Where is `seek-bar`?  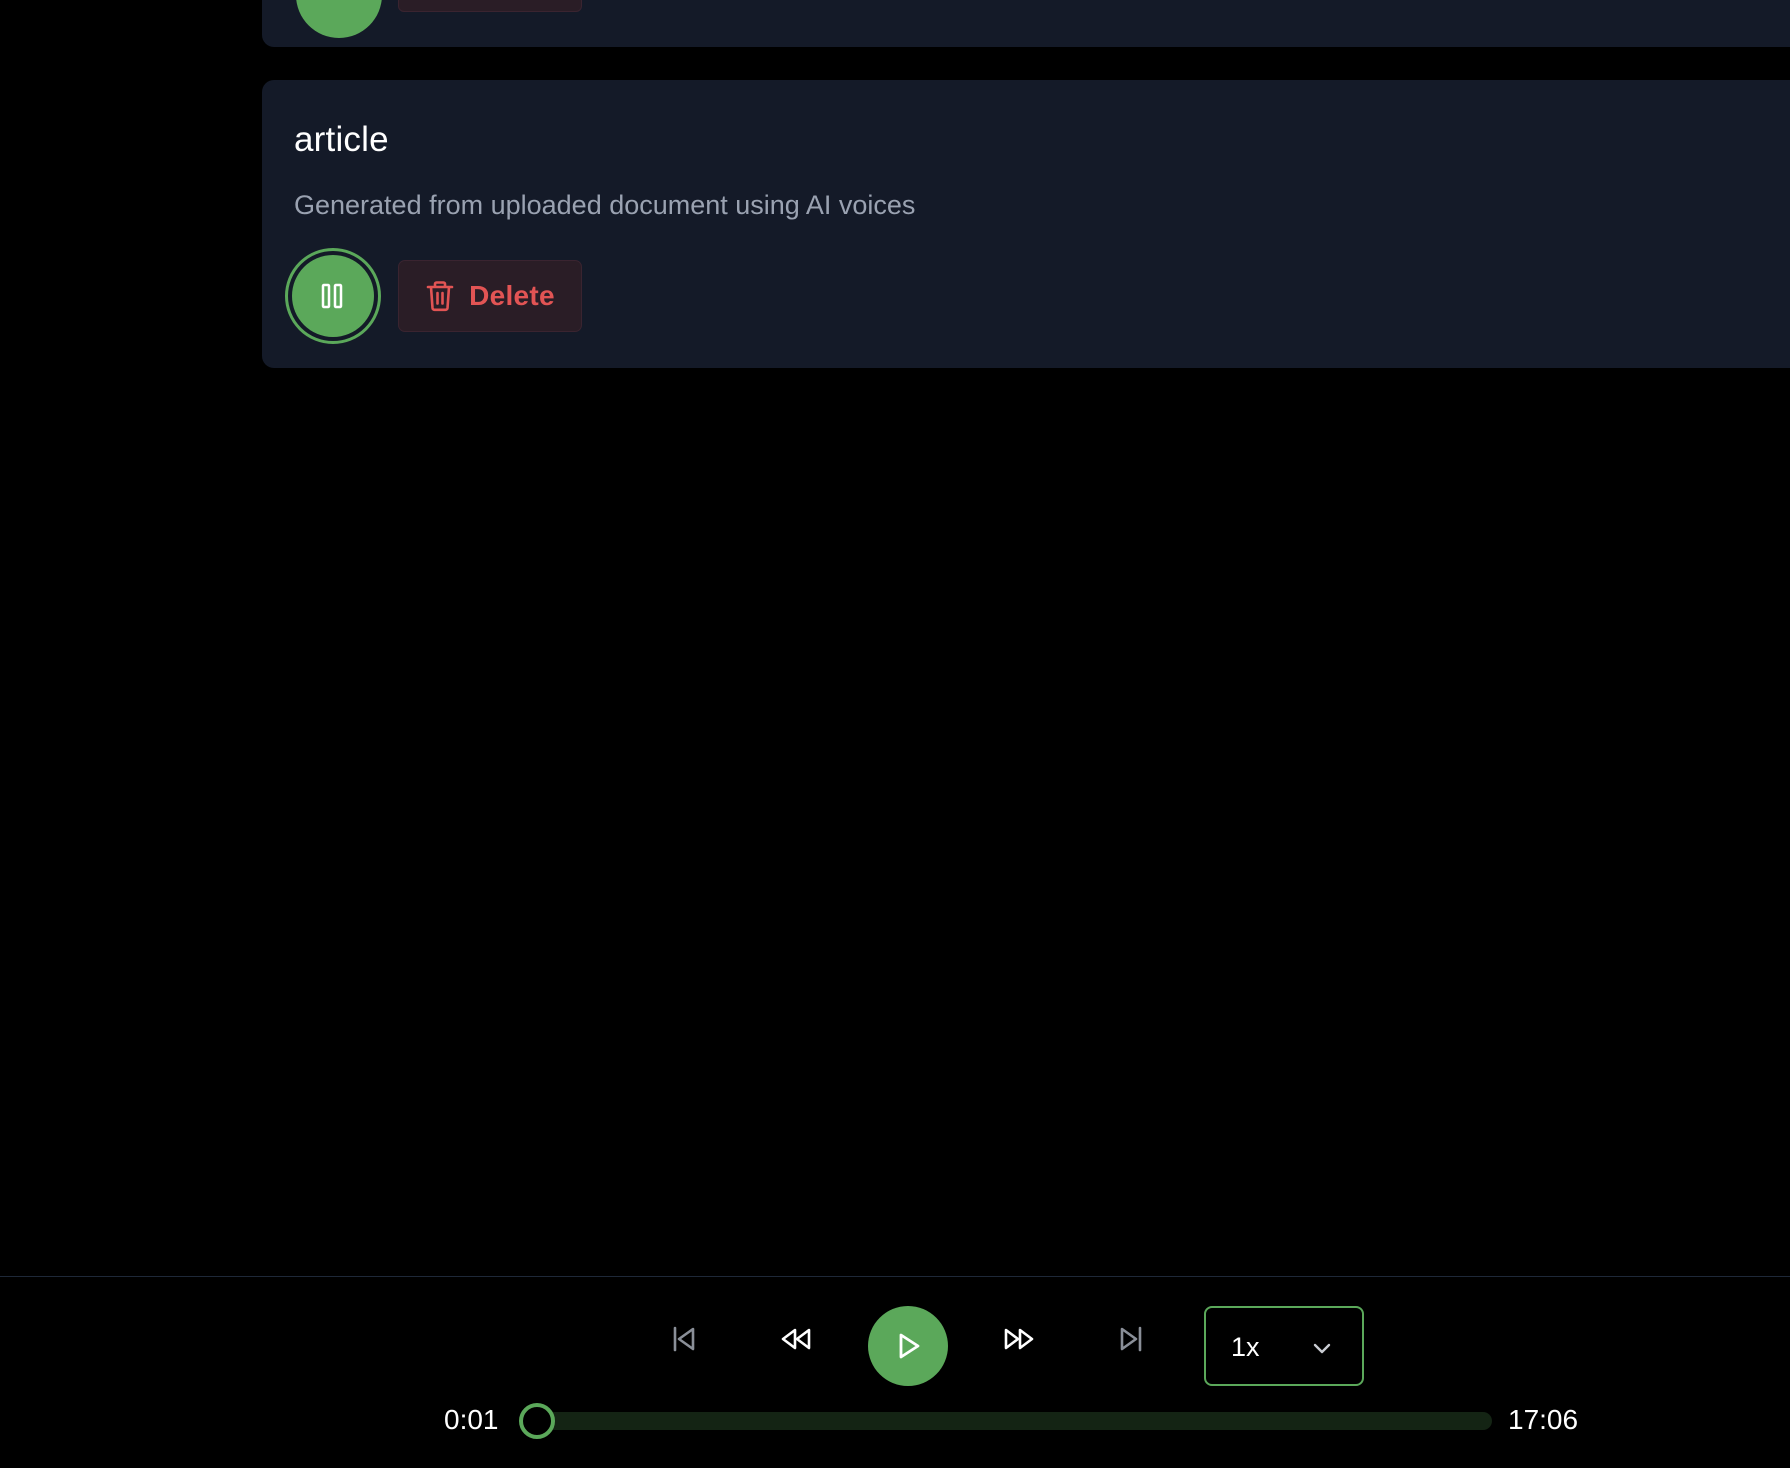 seek-bar is located at coordinates (1009, 1421).